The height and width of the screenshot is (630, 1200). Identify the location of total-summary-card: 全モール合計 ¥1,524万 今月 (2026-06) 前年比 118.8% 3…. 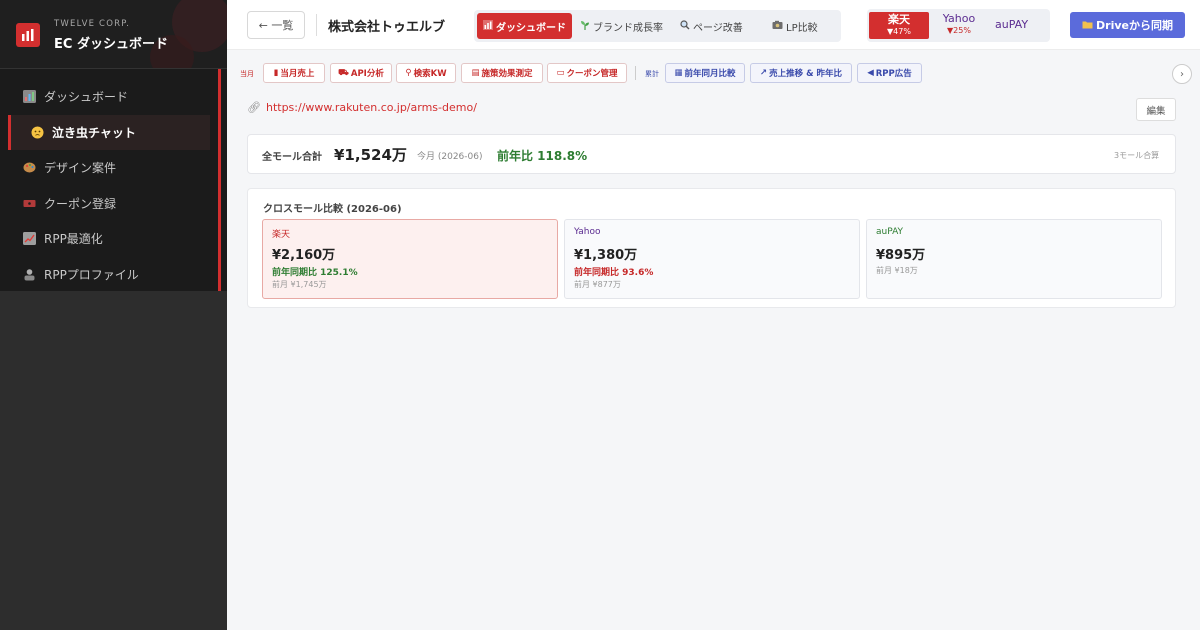
(711, 154).